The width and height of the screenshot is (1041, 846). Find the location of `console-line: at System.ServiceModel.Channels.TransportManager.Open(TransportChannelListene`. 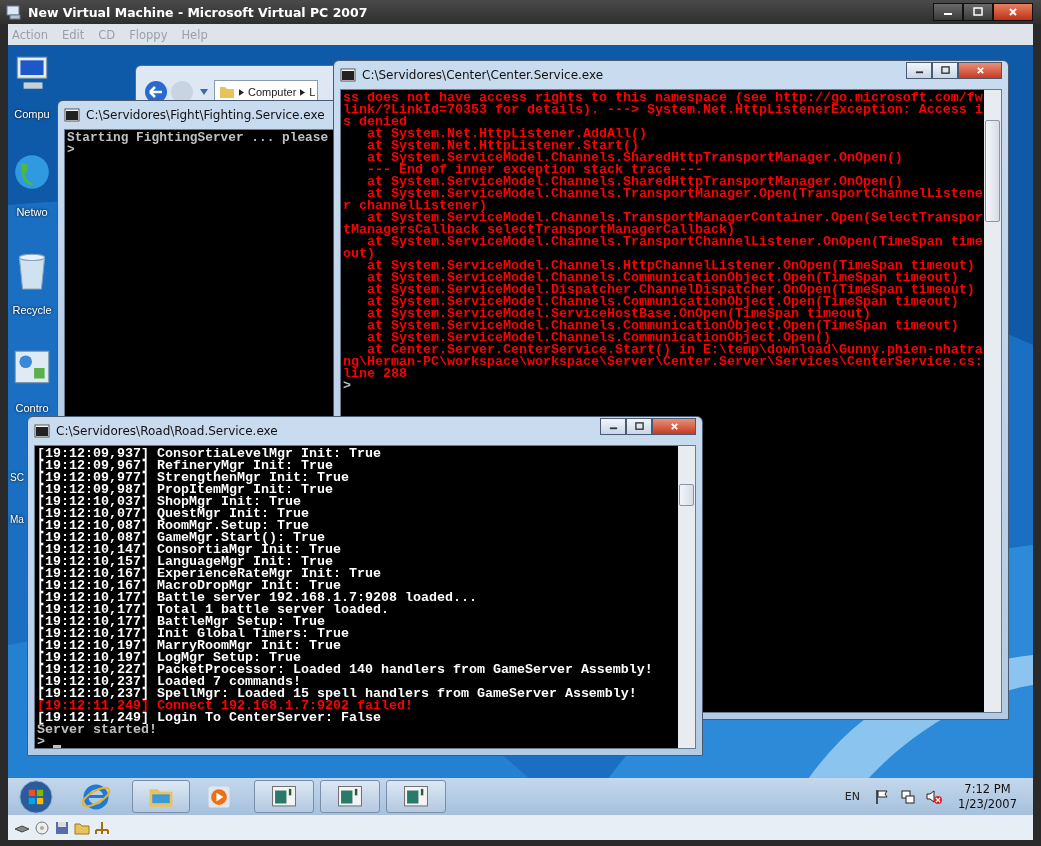

console-line: at System.ServiceModel.Channels.TransportManager.Open(TransportChannelListene is located at coordinates (675, 194).